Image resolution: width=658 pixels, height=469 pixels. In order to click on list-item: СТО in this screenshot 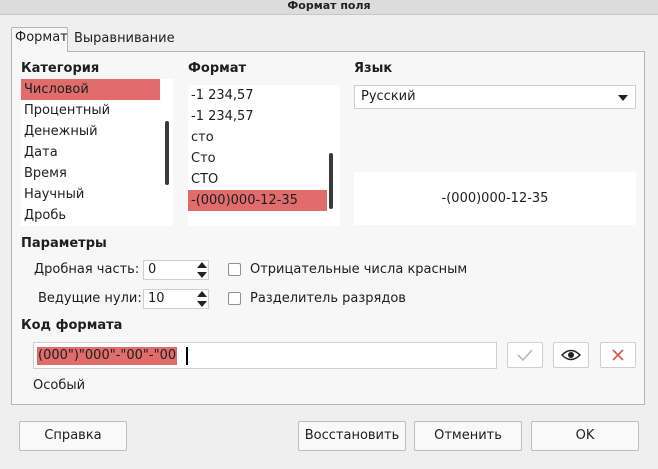, I will do `click(264, 179)`.